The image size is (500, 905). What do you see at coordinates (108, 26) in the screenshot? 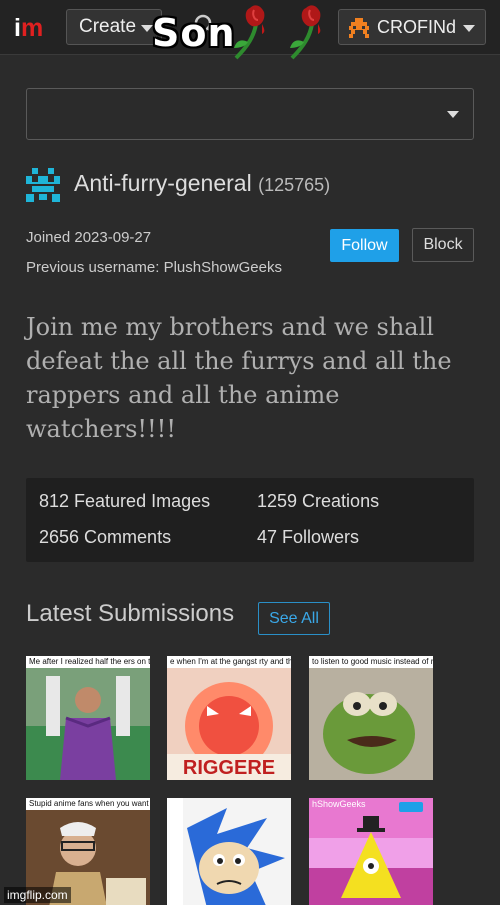
I see `create-label: Create` at bounding box center [108, 26].